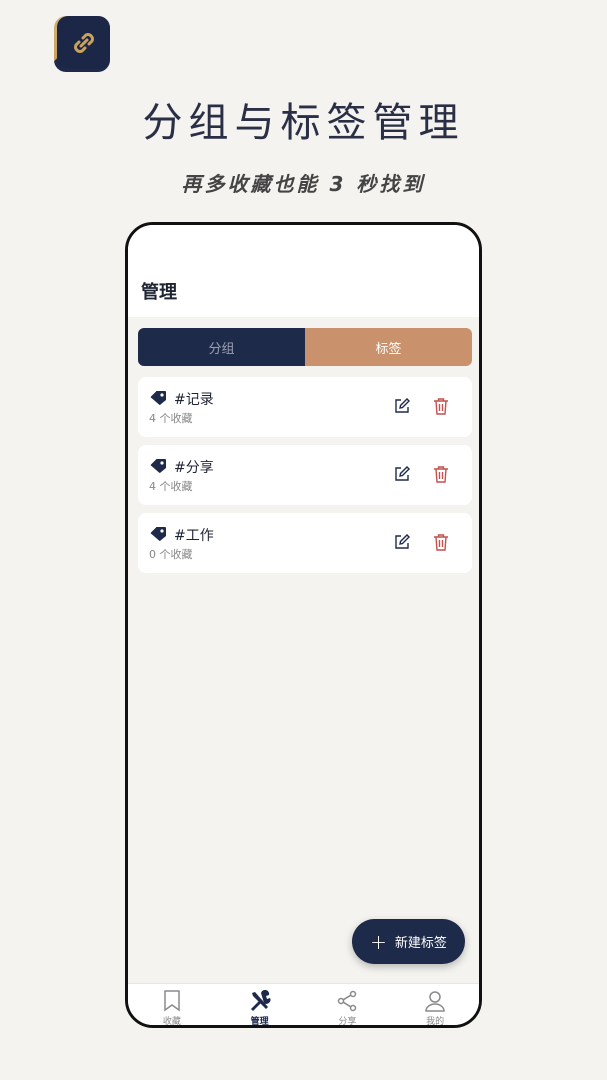  What do you see at coordinates (221, 347) in the screenshot?
I see `segment-groups: 分组` at bounding box center [221, 347].